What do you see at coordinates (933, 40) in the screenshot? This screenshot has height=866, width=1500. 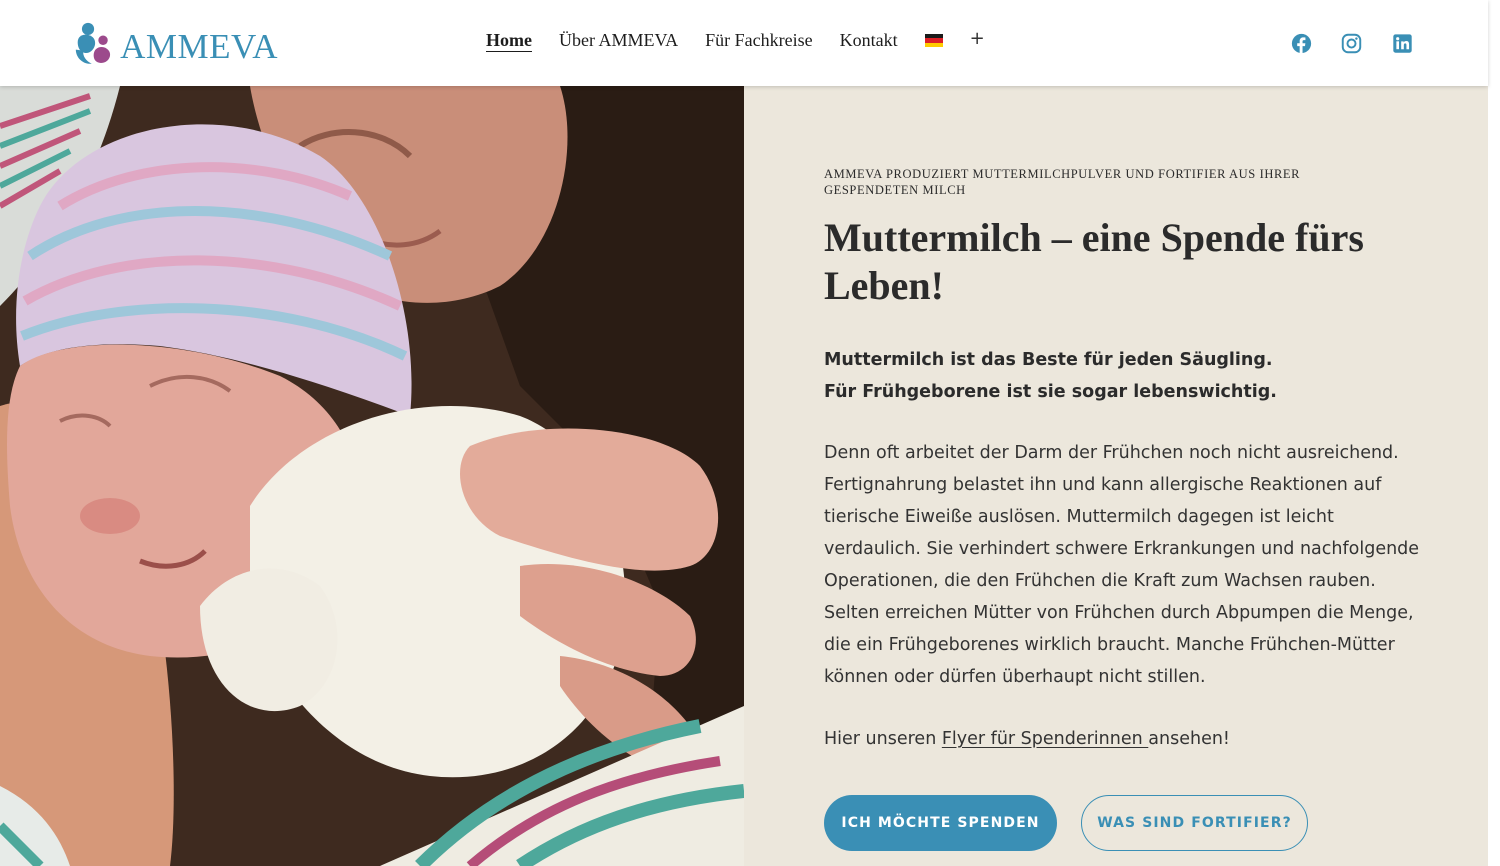 I see `german-flag-icon` at bounding box center [933, 40].